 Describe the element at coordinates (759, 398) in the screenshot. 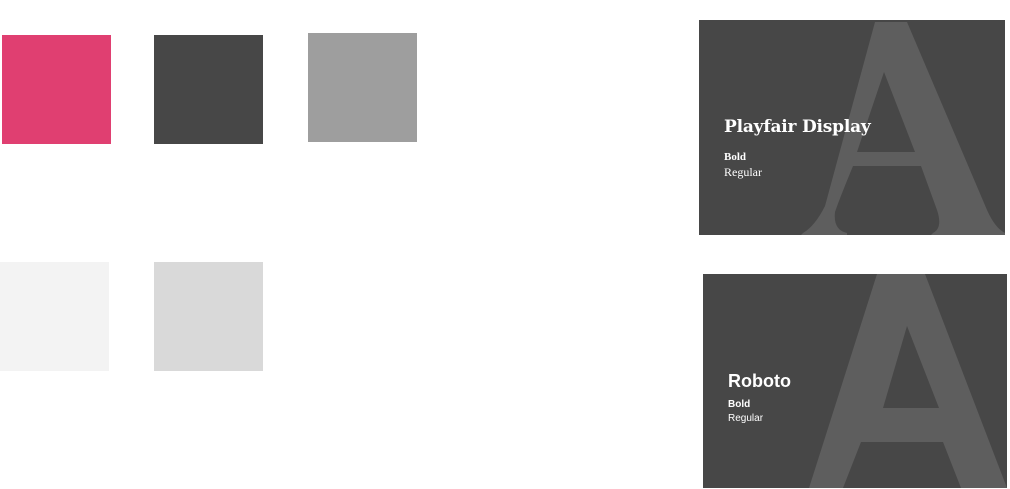

I see `font-card-text: Roboto Bold Regular` at that location.